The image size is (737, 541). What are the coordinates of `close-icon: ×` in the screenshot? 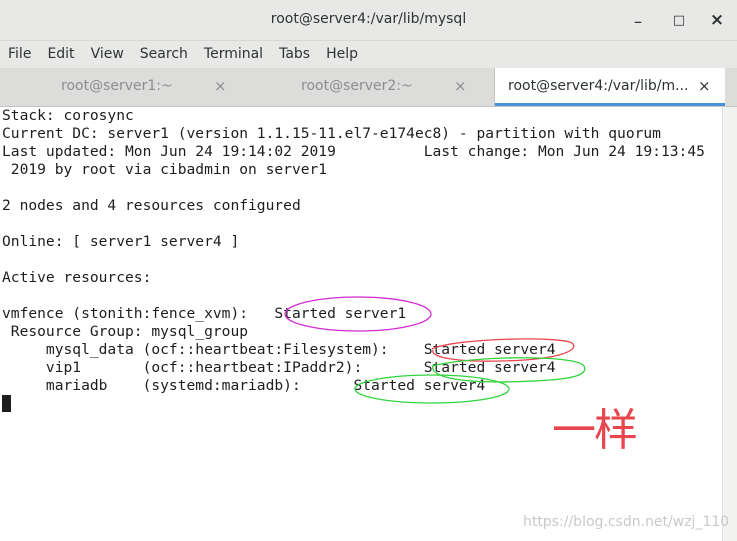 It's located at (717, 20).